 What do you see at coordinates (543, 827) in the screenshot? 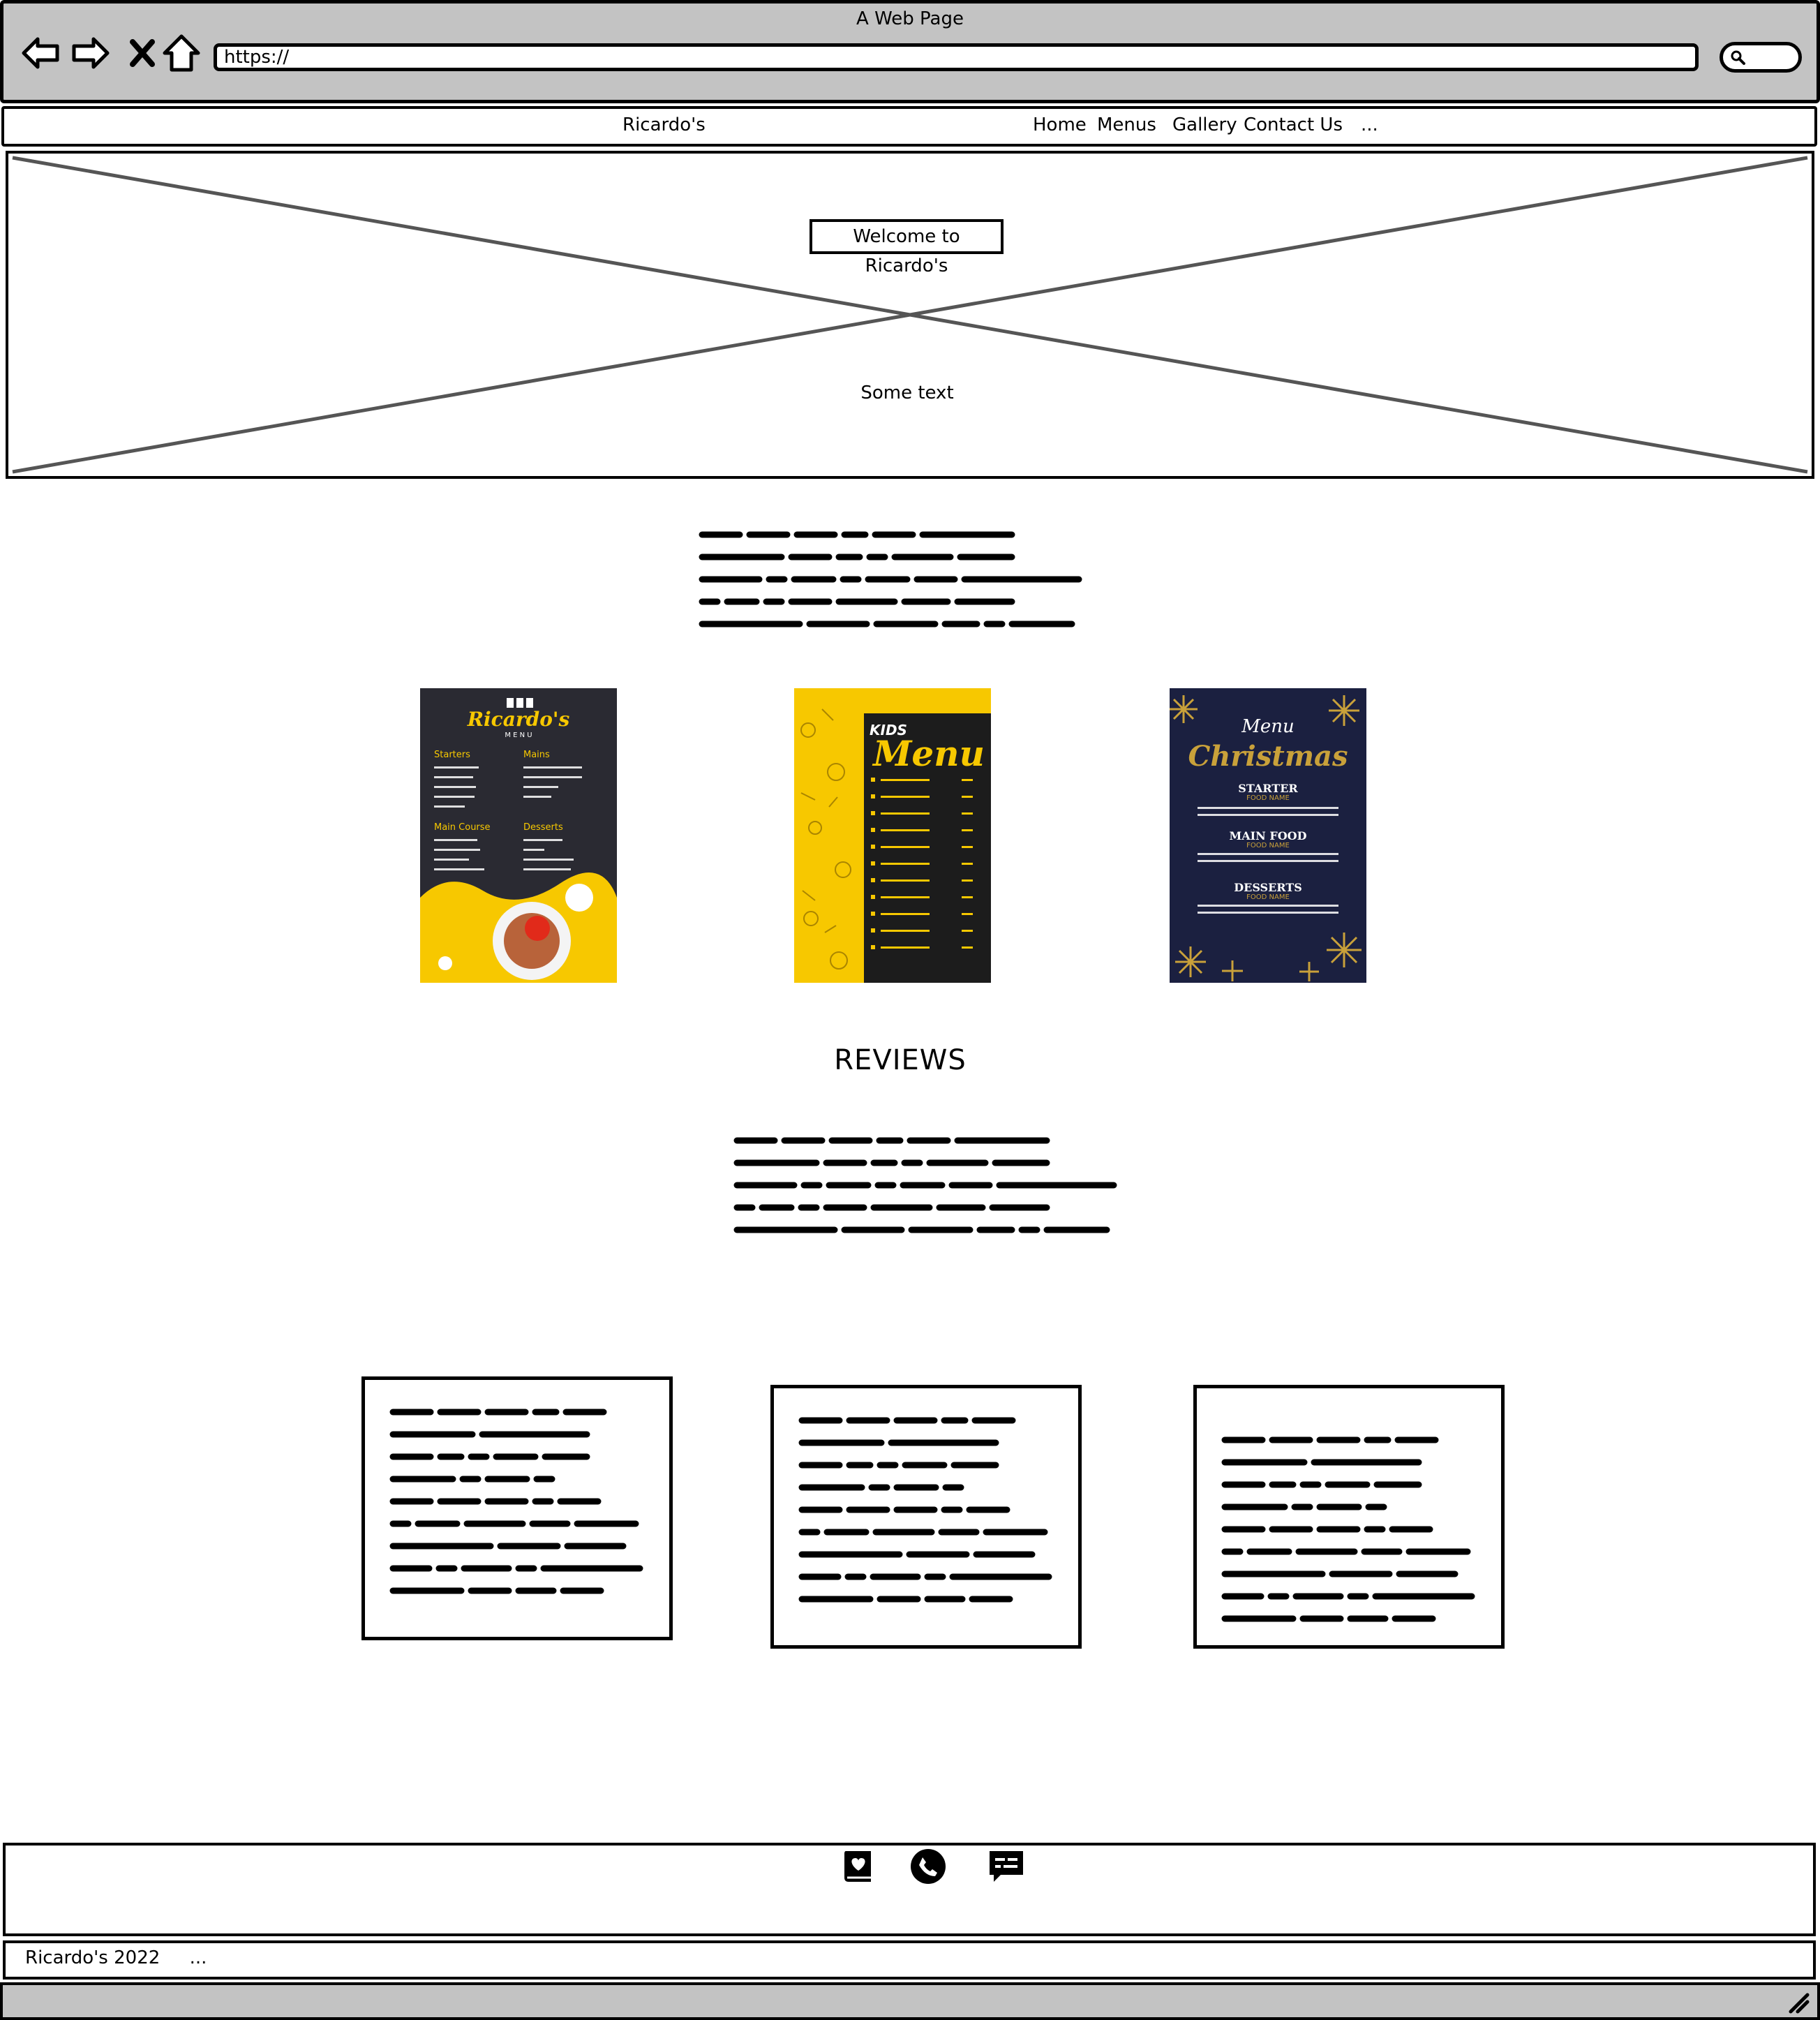
I see `menu-section-desserts: Desserts` at bounding box center [543, 827].